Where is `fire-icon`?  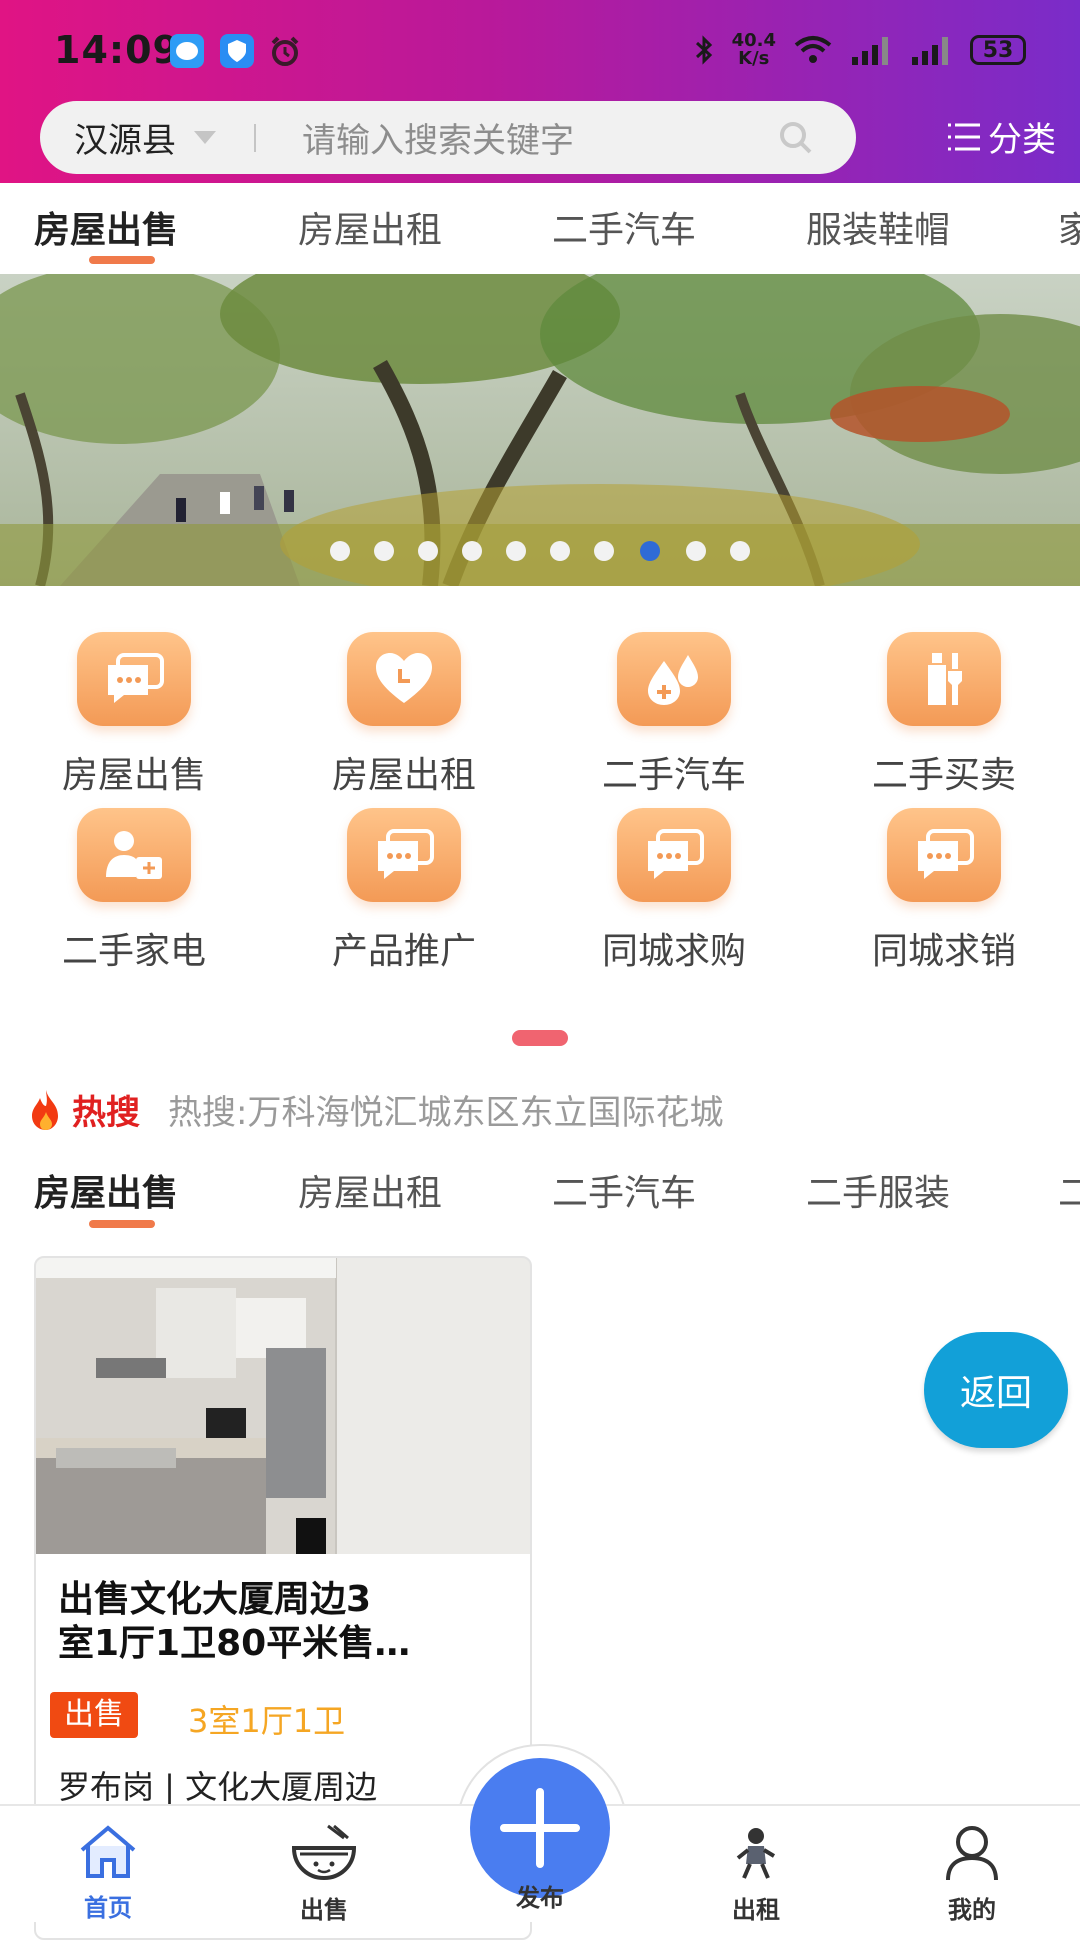
fire-icon is located at coordinates (45, 1109).